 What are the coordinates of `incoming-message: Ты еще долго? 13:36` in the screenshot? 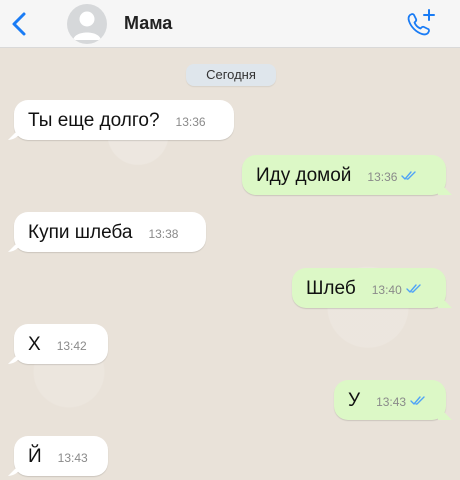 It's located at (124, 120).